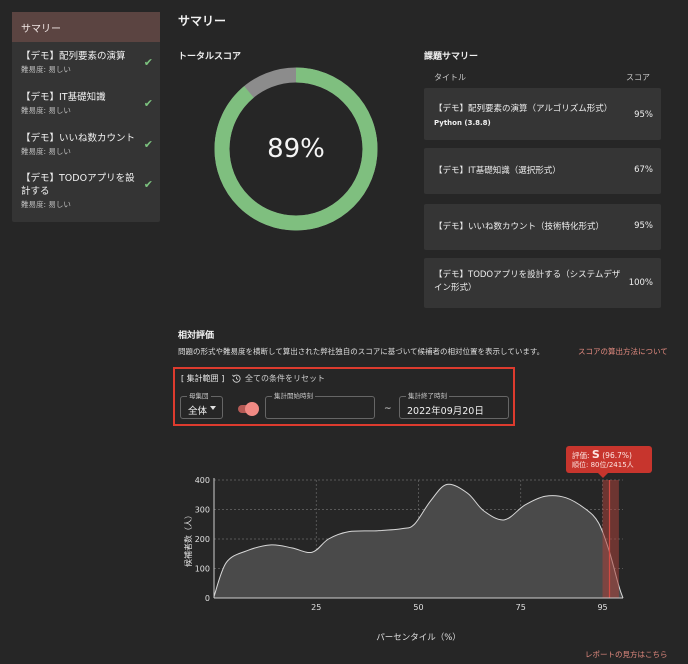 The height and width of the screenshot is (664, 688). Describe the element at coordinates (202, 569) in the screenshot. I see `y-tick-label: 100` at that location.